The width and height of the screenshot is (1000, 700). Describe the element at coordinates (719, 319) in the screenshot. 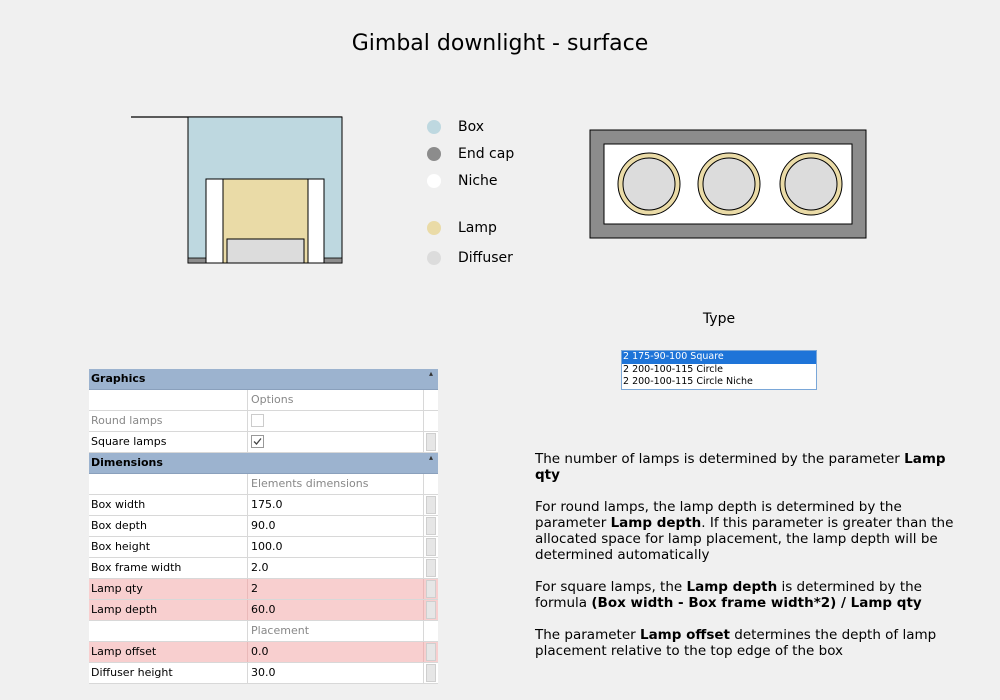

I see `type-label: Type` at that location.